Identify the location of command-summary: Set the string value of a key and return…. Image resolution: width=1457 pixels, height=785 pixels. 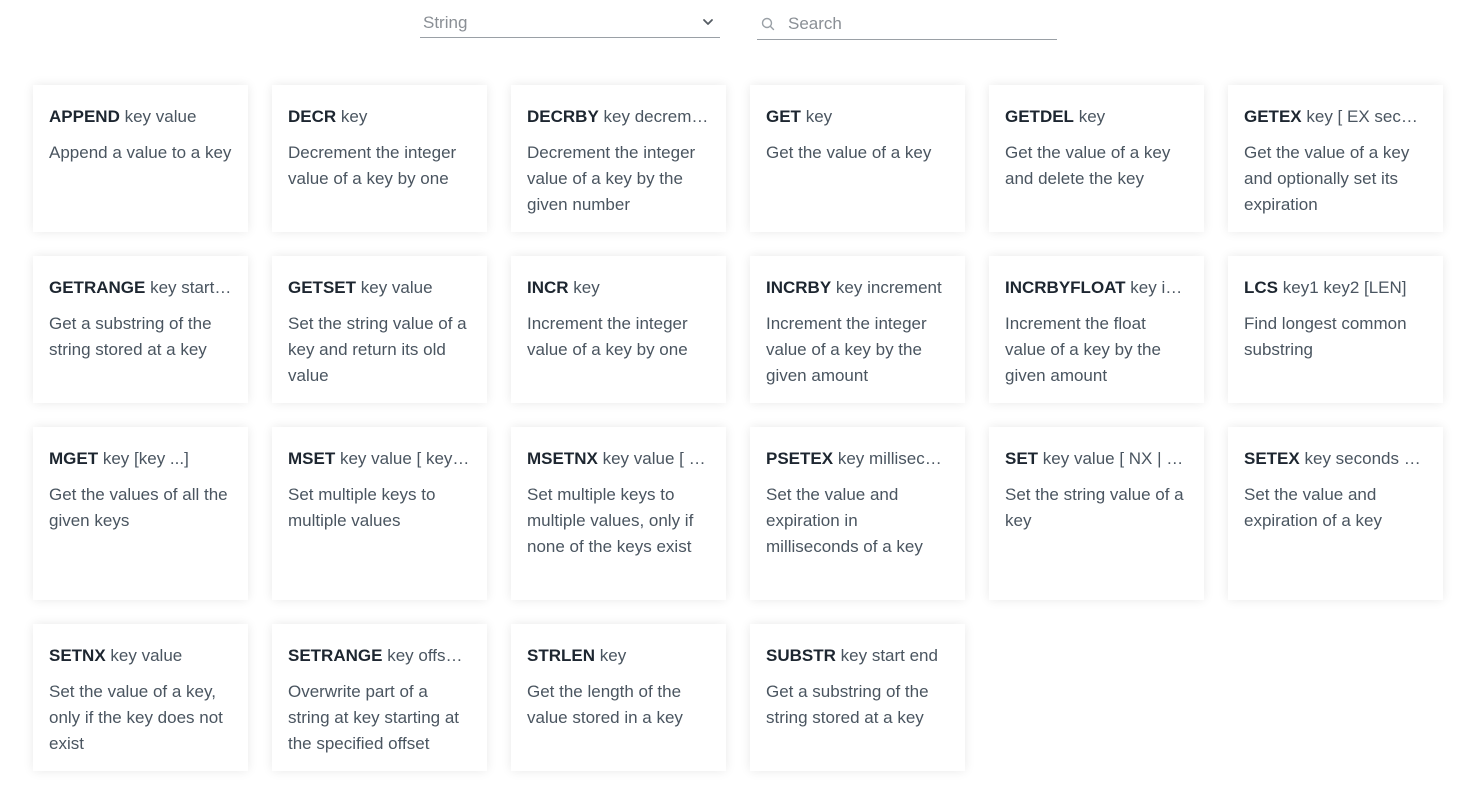
(377, 349).